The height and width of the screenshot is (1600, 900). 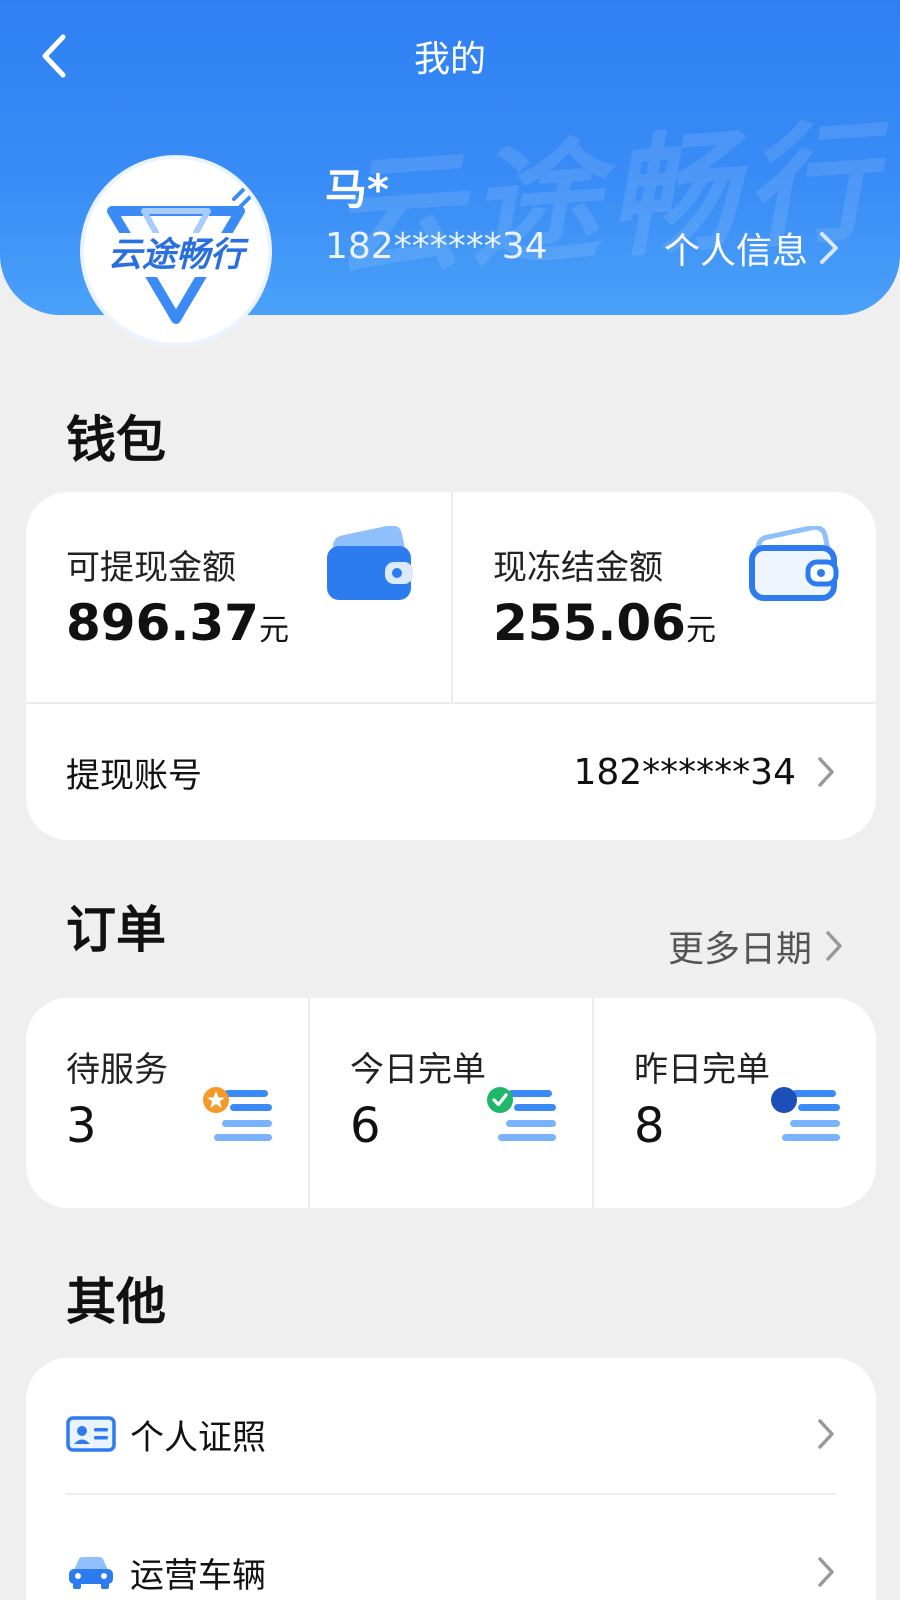 I want to click on withdrawable-amount-cell: 可提现金额 896.37元, so click(x=238, y=597).